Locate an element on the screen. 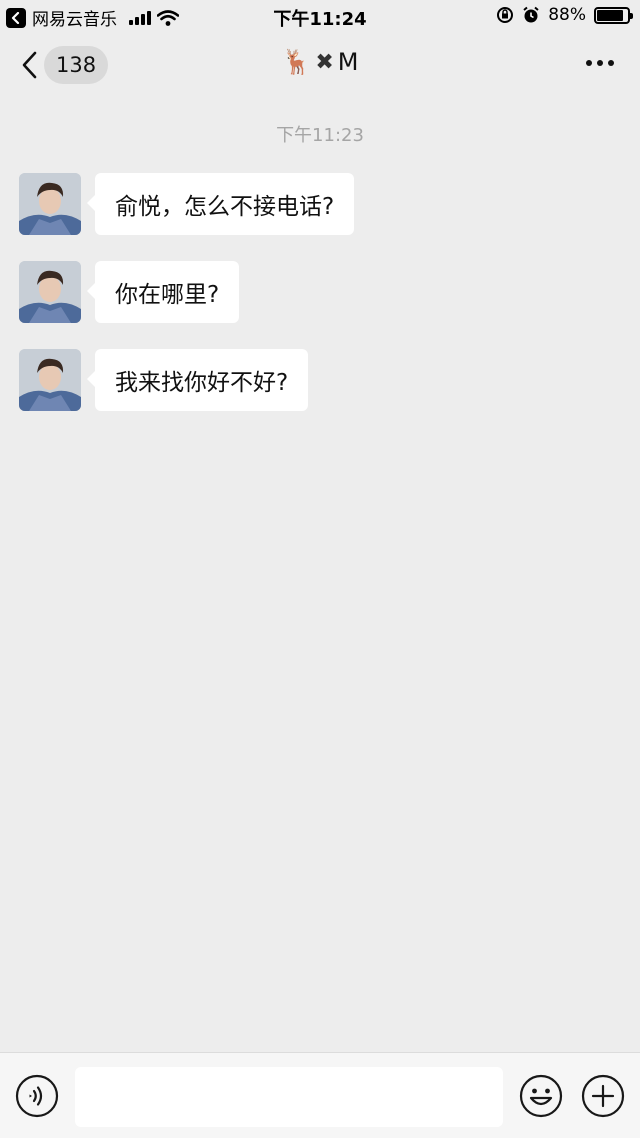 This screenshot has width=640, height=1138. chat-title: 🦌 ✖ M is located at coordinates (320, 62).